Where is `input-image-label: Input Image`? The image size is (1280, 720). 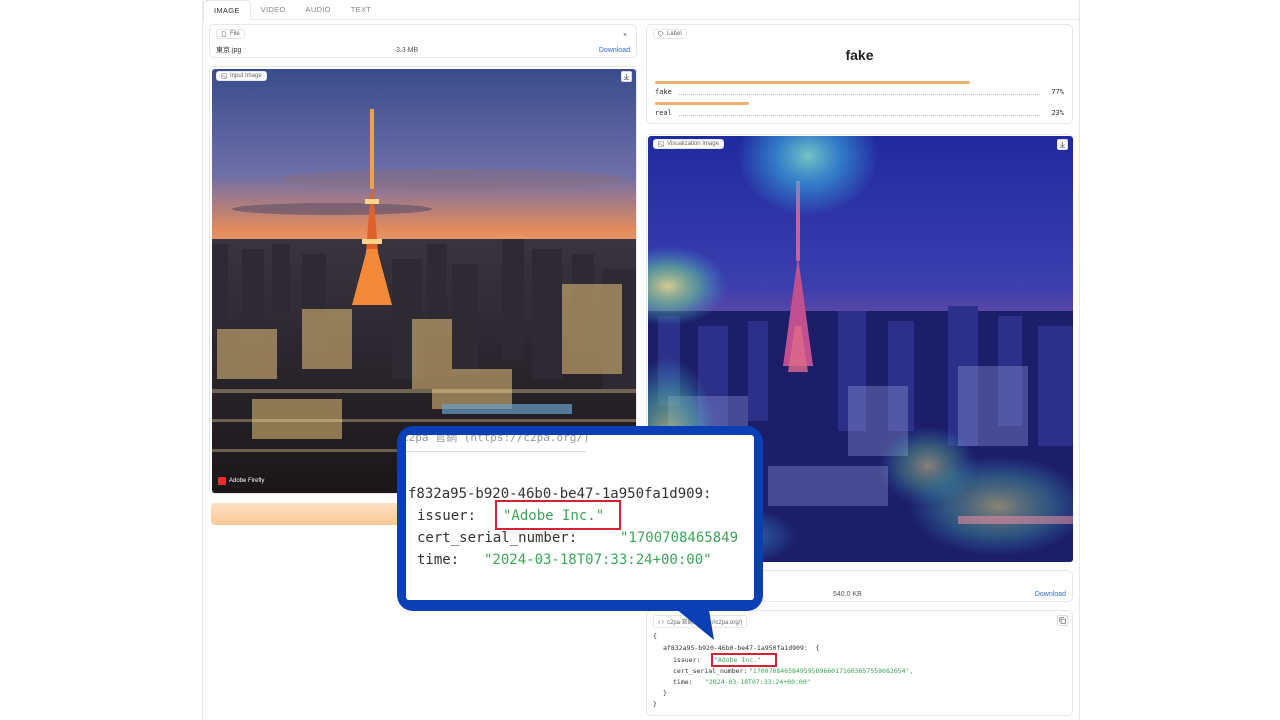
input-image-label: Input Image is located at coordinates (241, 76).